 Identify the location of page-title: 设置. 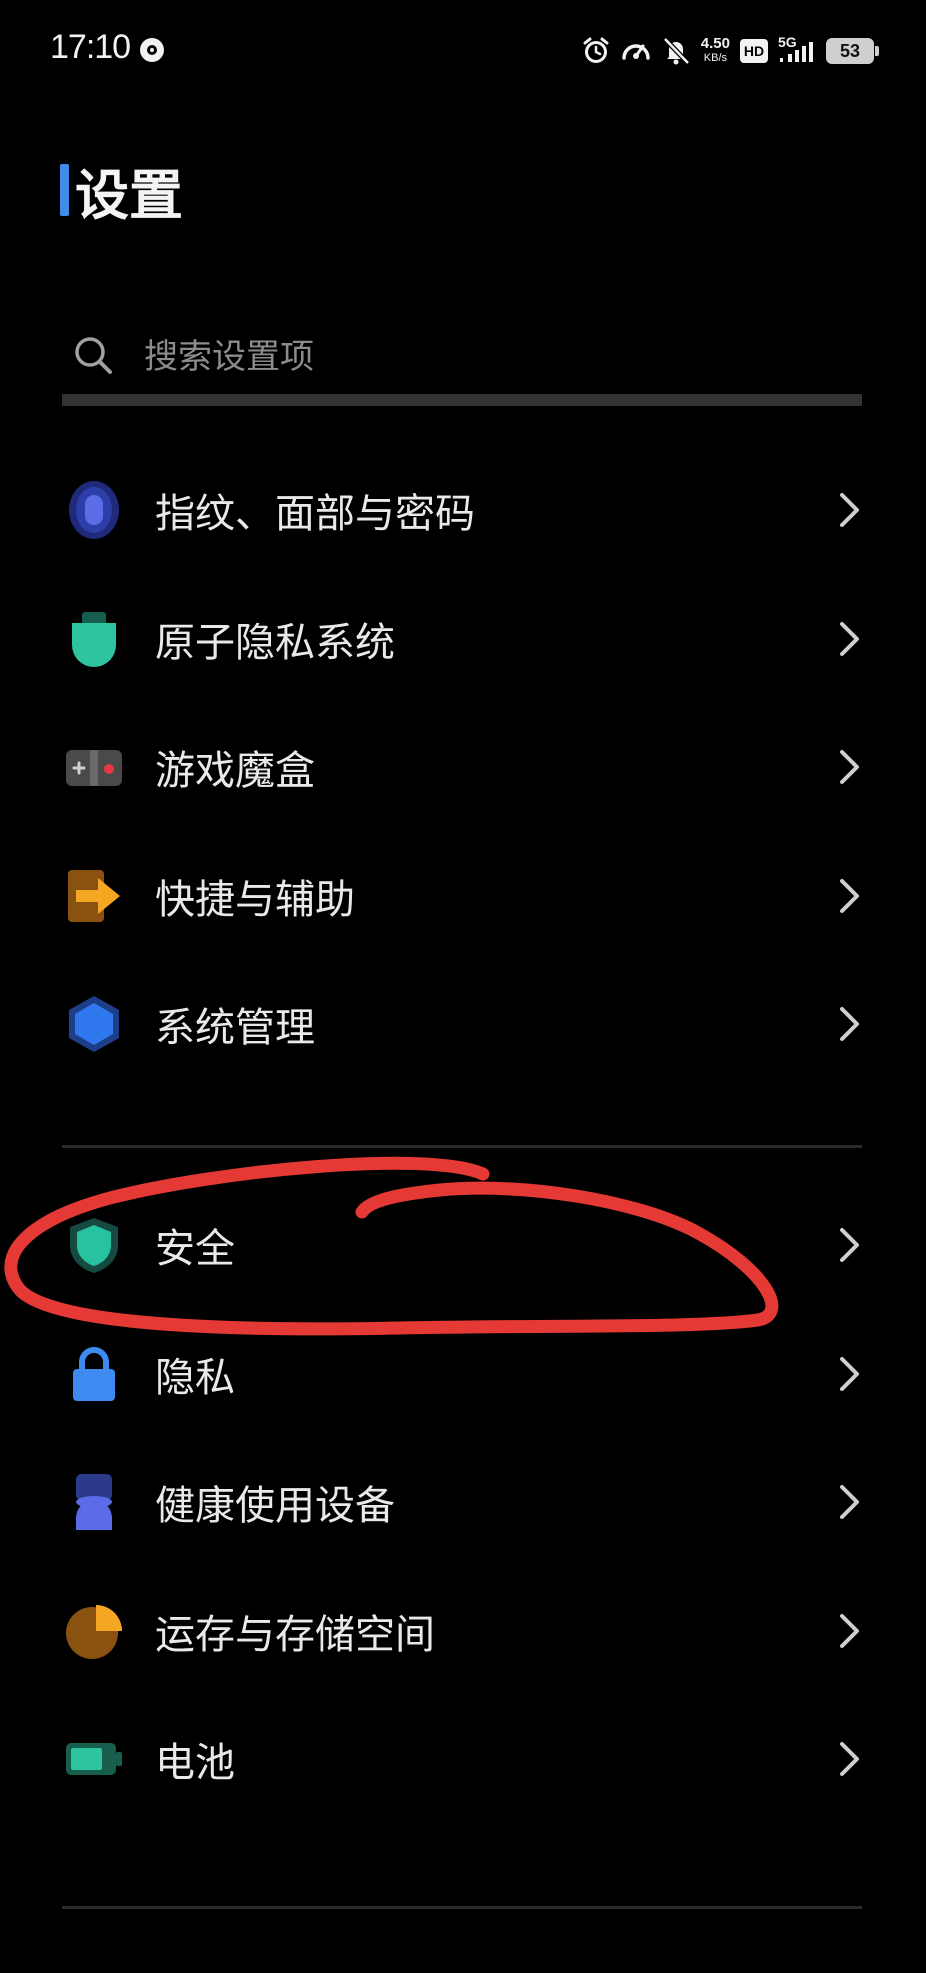
(129, 195).